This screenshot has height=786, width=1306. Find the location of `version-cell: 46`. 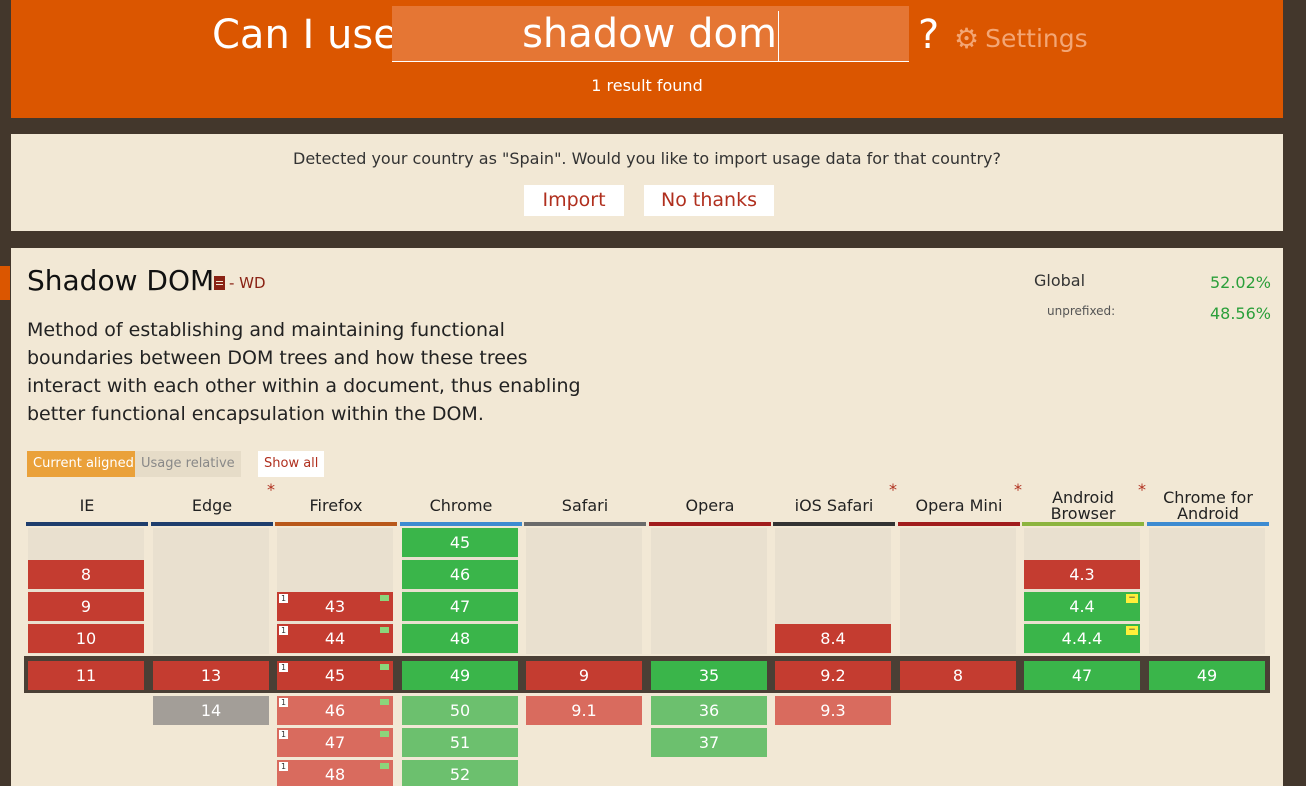

version-cell: 46 is located at coordinates (460, 574).